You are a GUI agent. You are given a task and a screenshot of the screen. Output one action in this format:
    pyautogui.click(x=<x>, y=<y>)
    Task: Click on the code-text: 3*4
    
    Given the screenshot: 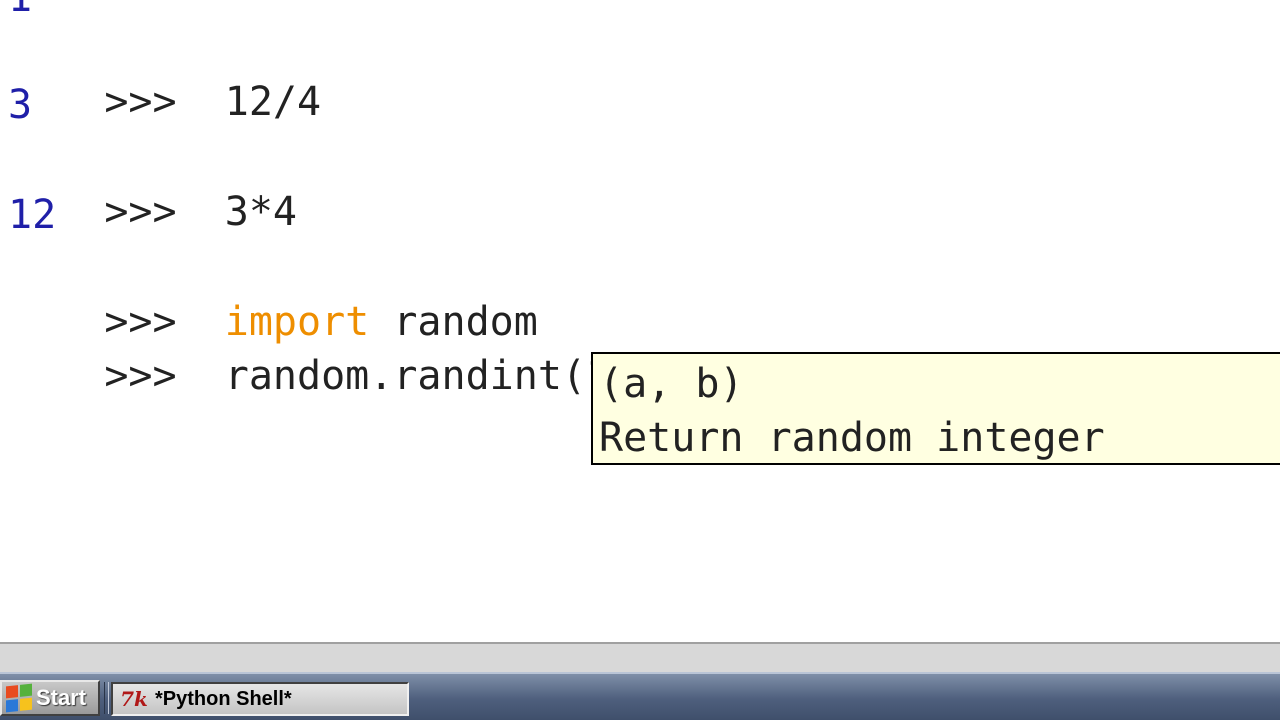 What is the action you would take?
    pyautogui.click(x=260, y=212)
    